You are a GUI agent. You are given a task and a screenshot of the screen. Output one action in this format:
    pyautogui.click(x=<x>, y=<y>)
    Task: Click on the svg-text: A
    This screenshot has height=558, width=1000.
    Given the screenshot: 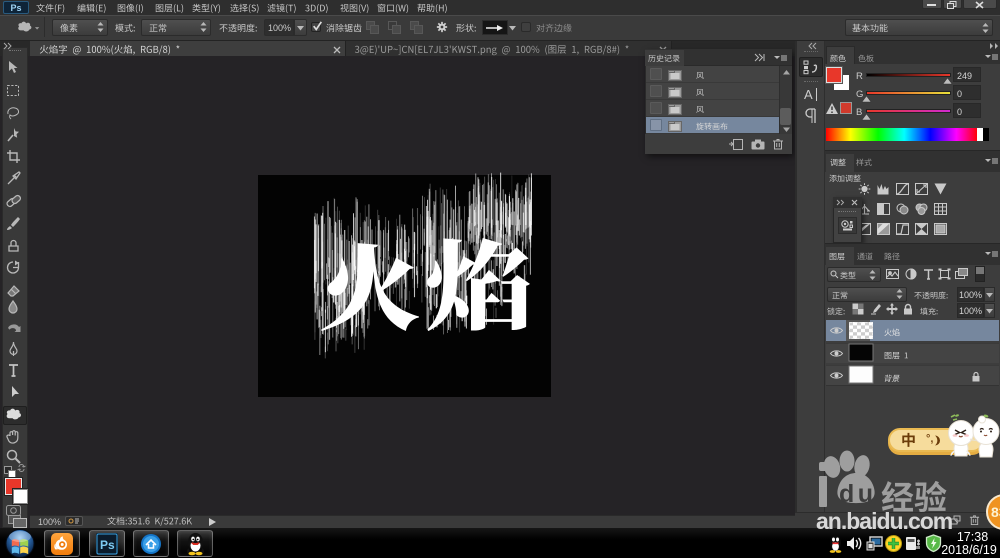 What is the action you would take?
    pyautogui.click(x=808, y=94)
    